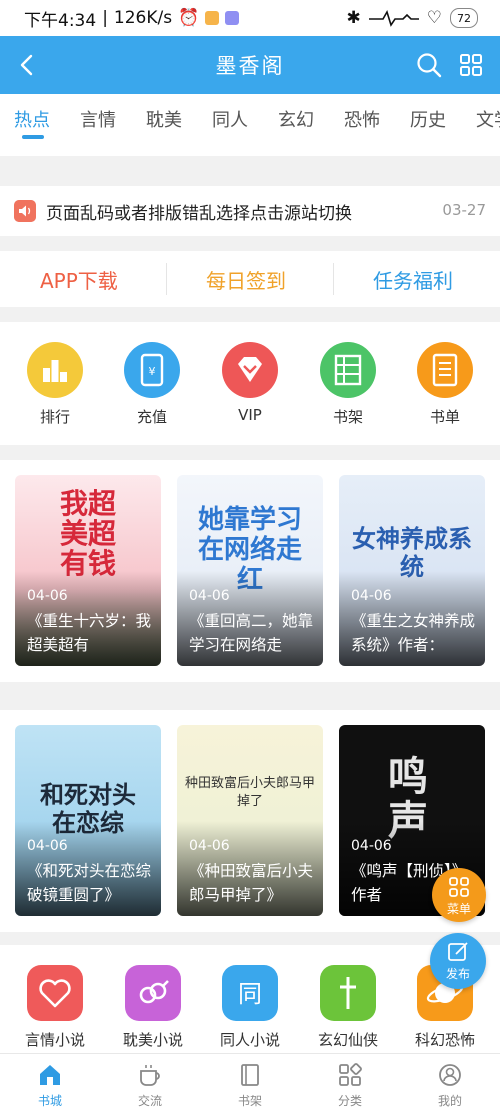  I want to click on booklist-label: 书单, so click(444, 417).